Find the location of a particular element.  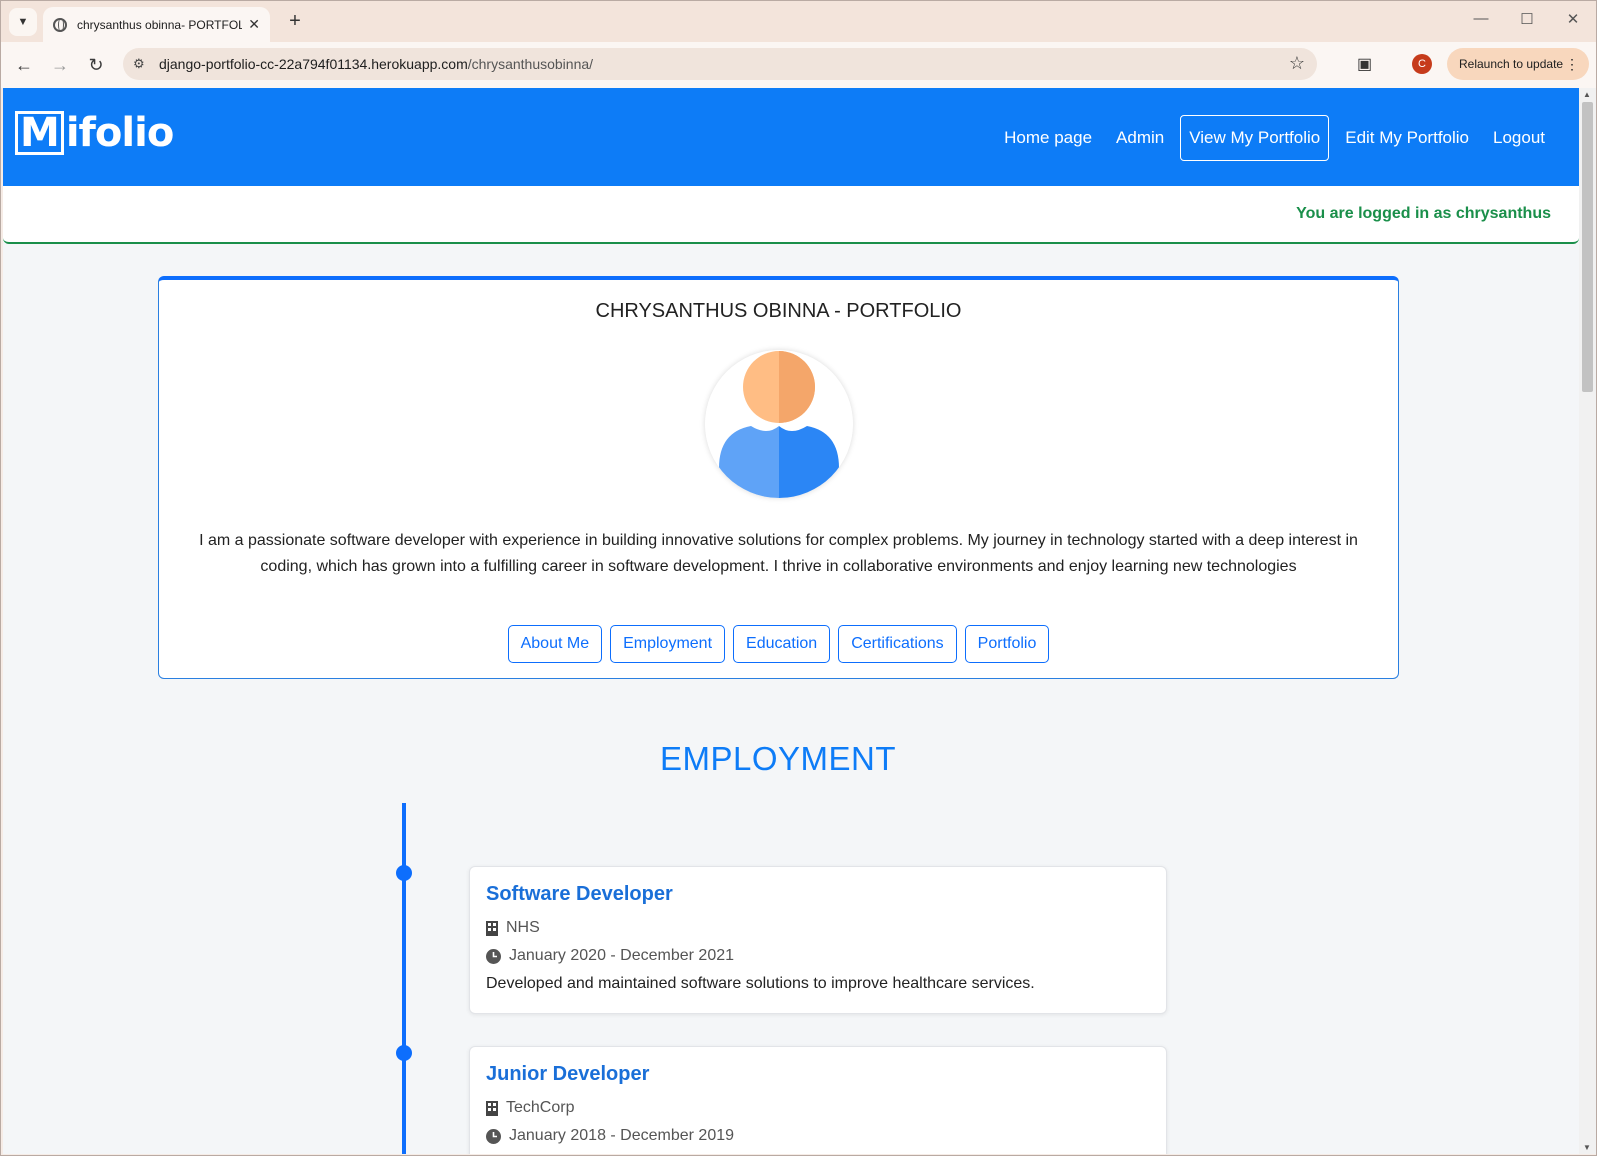

job-period-row: January 2018 - December 2019 is located at coordinates (610, 1136).